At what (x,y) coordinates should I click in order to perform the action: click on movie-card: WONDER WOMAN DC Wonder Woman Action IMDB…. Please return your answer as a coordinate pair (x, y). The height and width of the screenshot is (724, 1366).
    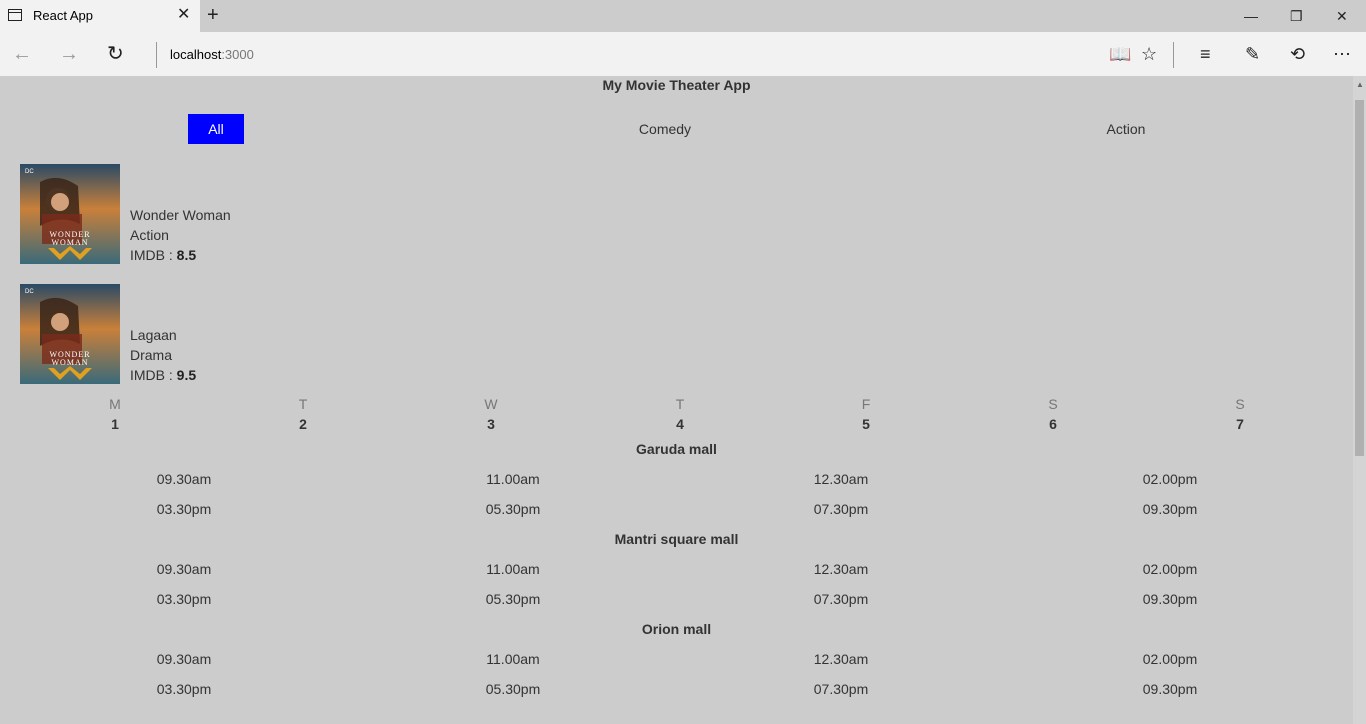
    Looking at the image, I should click on (220, 214).